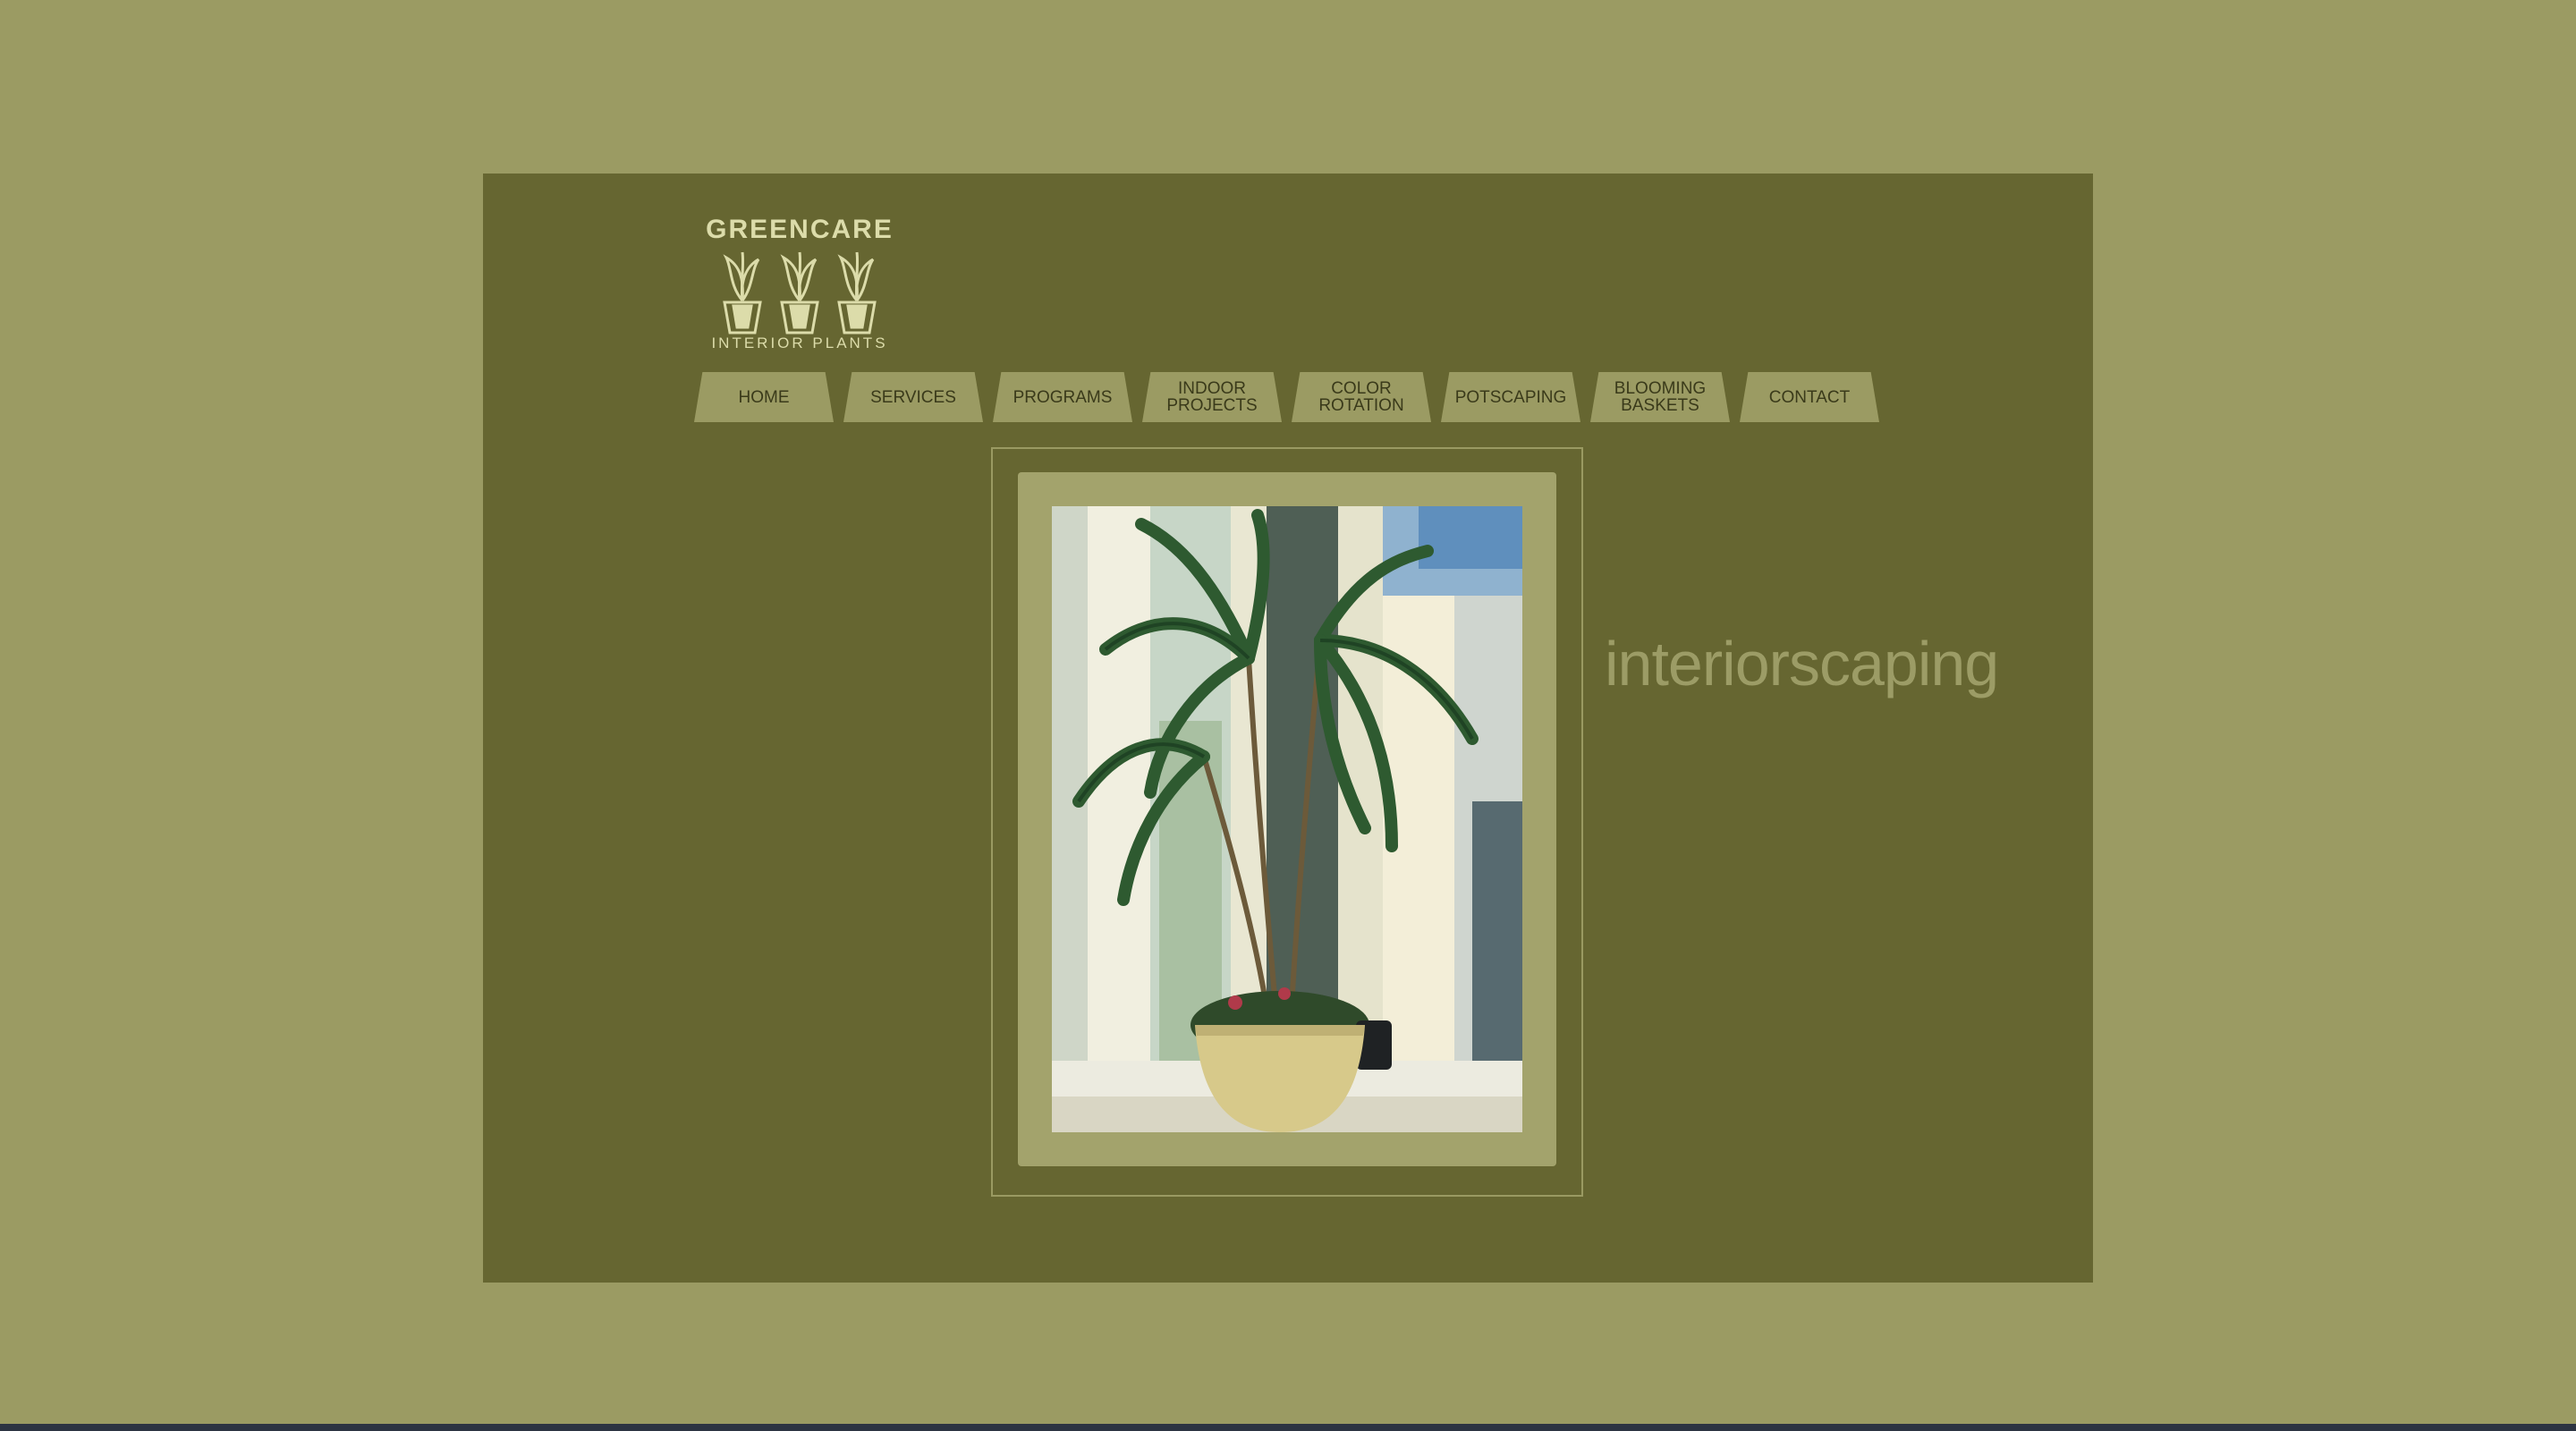  Describe the element at coordinates (1660, 406) in the screenshot. I see `nav-tab-label: BASKETS` at that location.